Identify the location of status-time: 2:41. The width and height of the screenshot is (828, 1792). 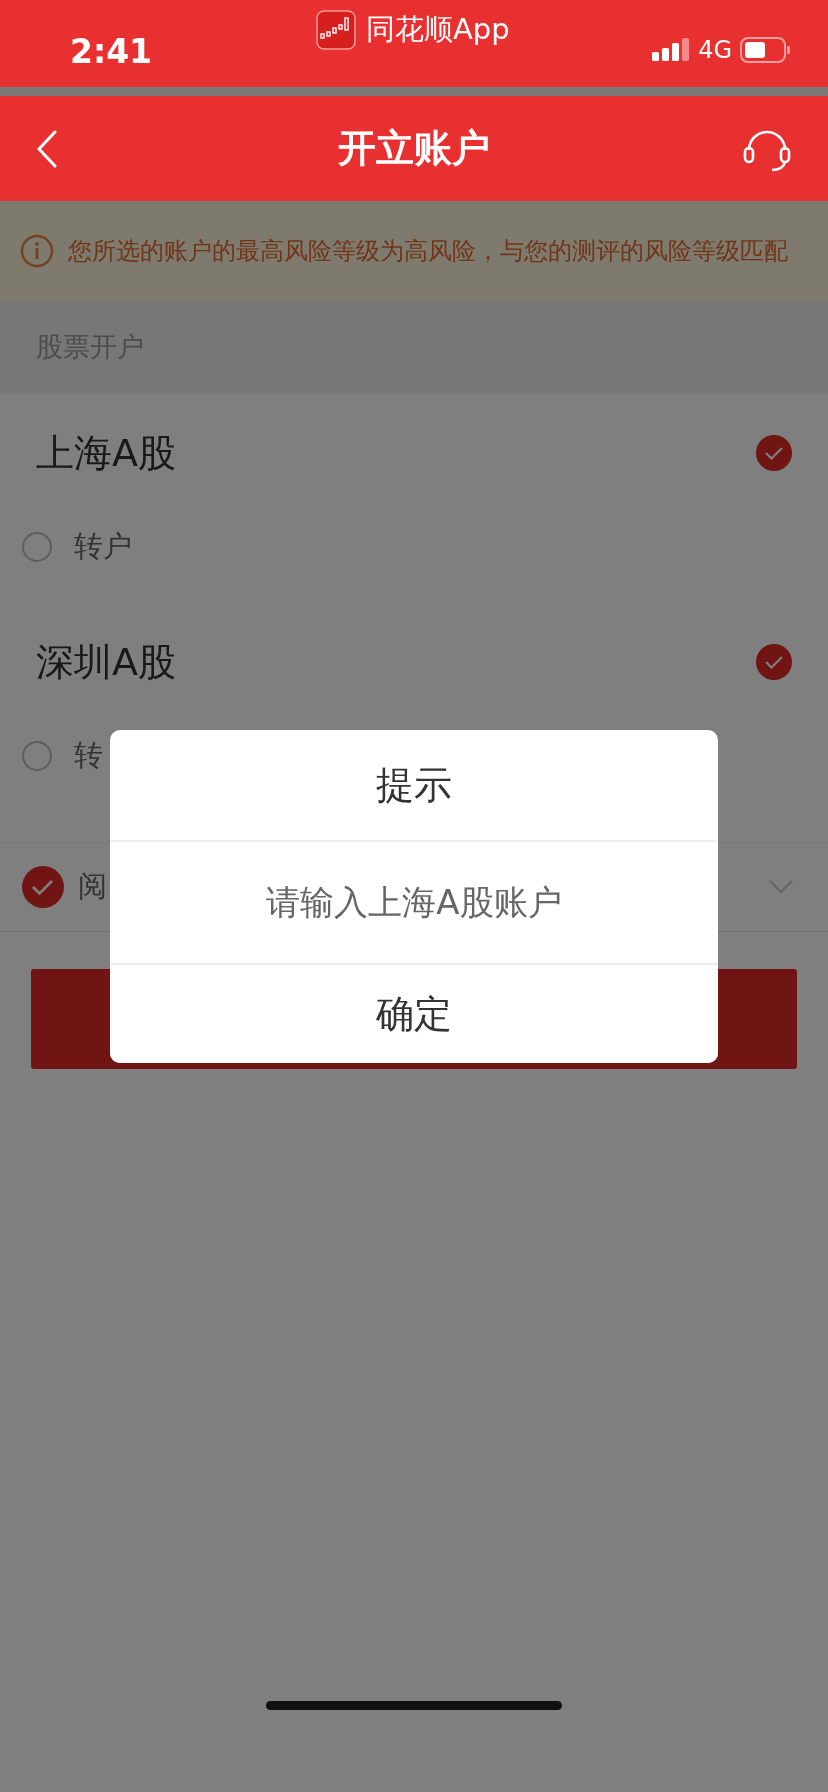
(111, 51).